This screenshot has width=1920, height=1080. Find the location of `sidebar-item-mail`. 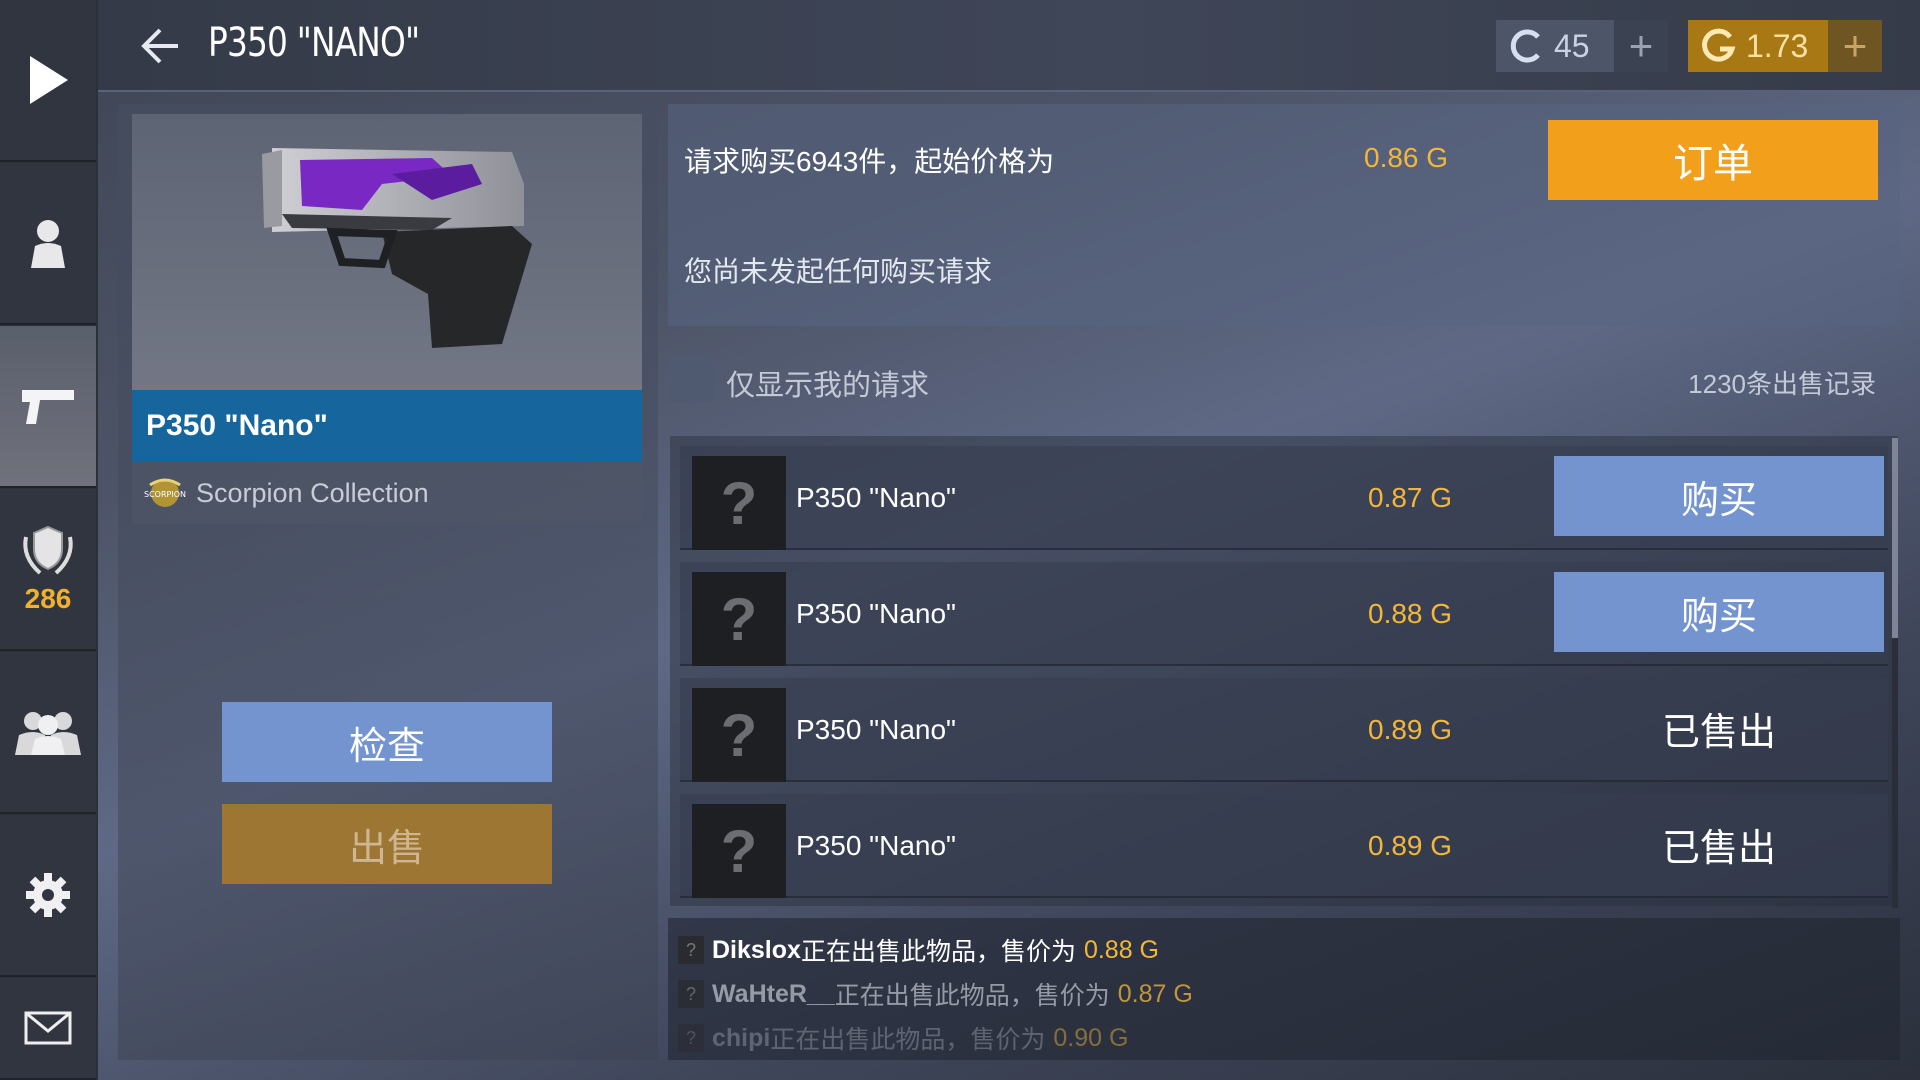

sidebar-item-mail is located at coordinates (48, 1029).